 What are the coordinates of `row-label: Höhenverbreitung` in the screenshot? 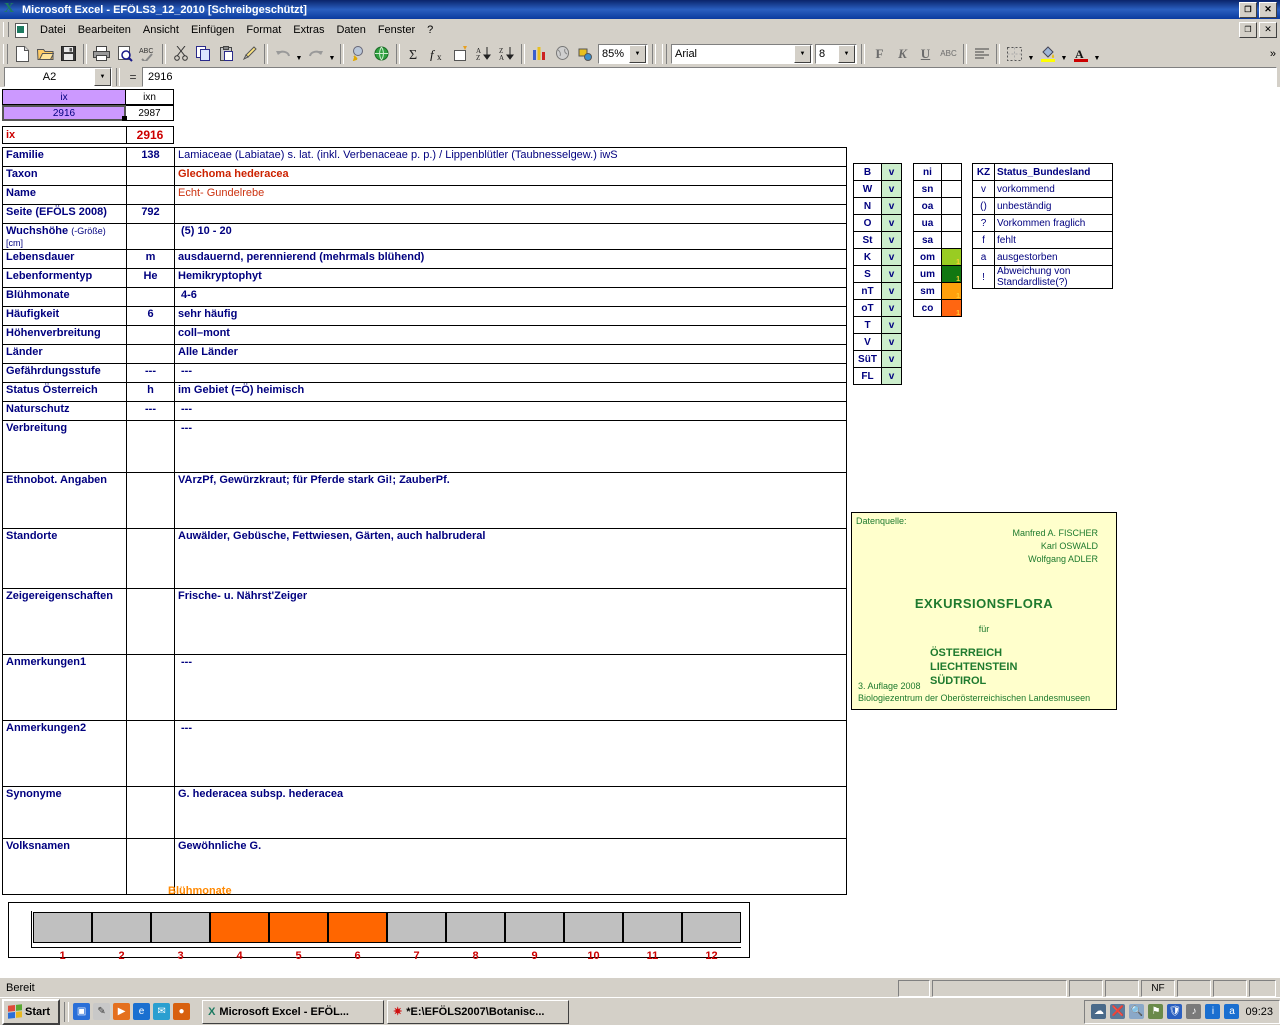 It's located at (64, 335).